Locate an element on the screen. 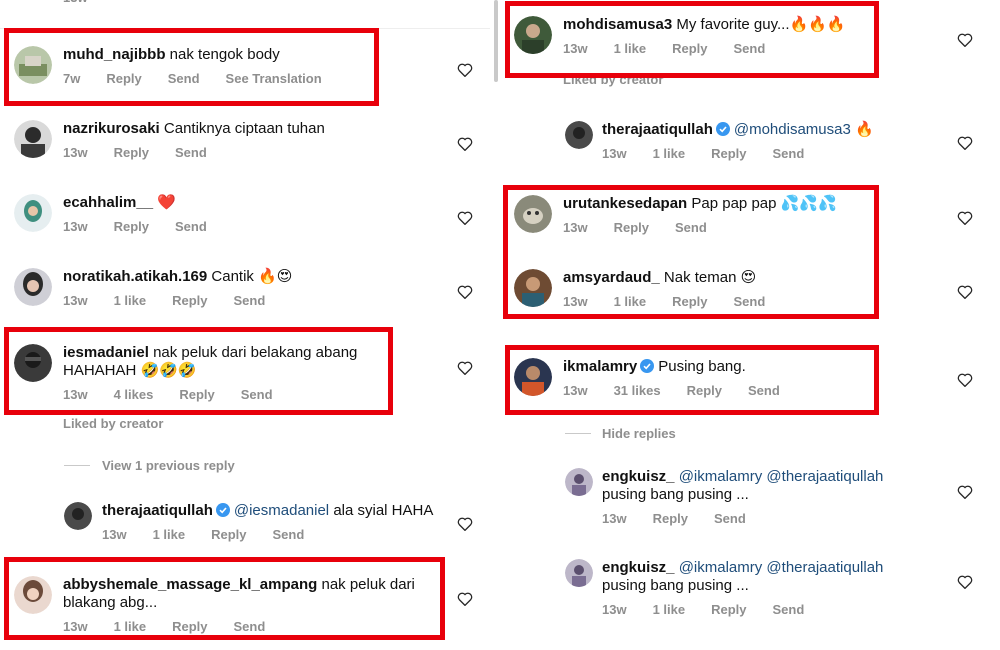 This screenshot has width=1000, height=650. mention-link: @iesmadaniel is located at coordinates (281, 510).